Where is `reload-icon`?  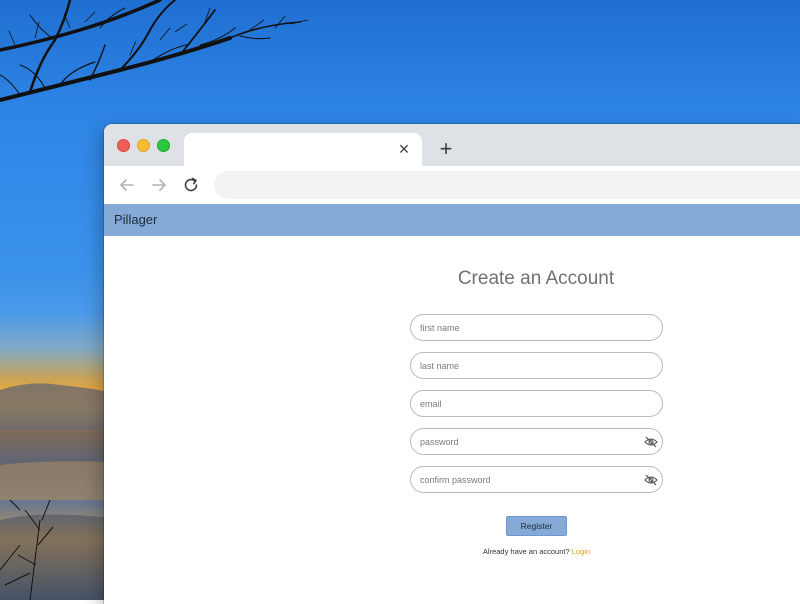 reload-icon is located at coordinates (191, 185).